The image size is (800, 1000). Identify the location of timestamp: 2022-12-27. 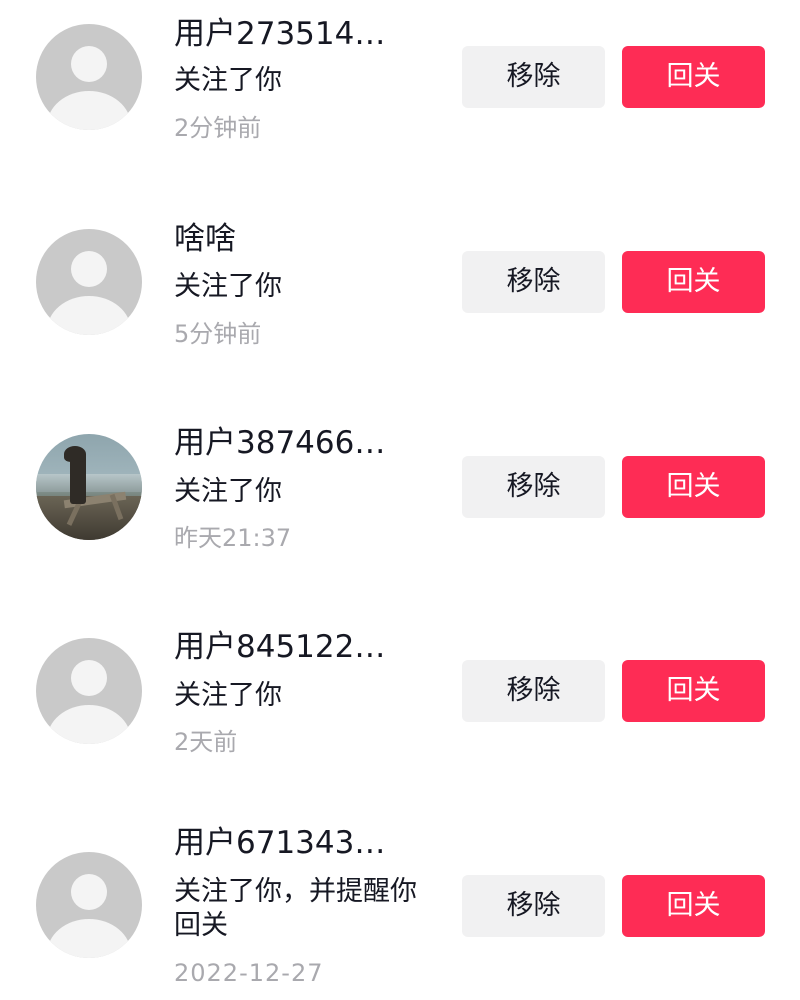
(249, 973).